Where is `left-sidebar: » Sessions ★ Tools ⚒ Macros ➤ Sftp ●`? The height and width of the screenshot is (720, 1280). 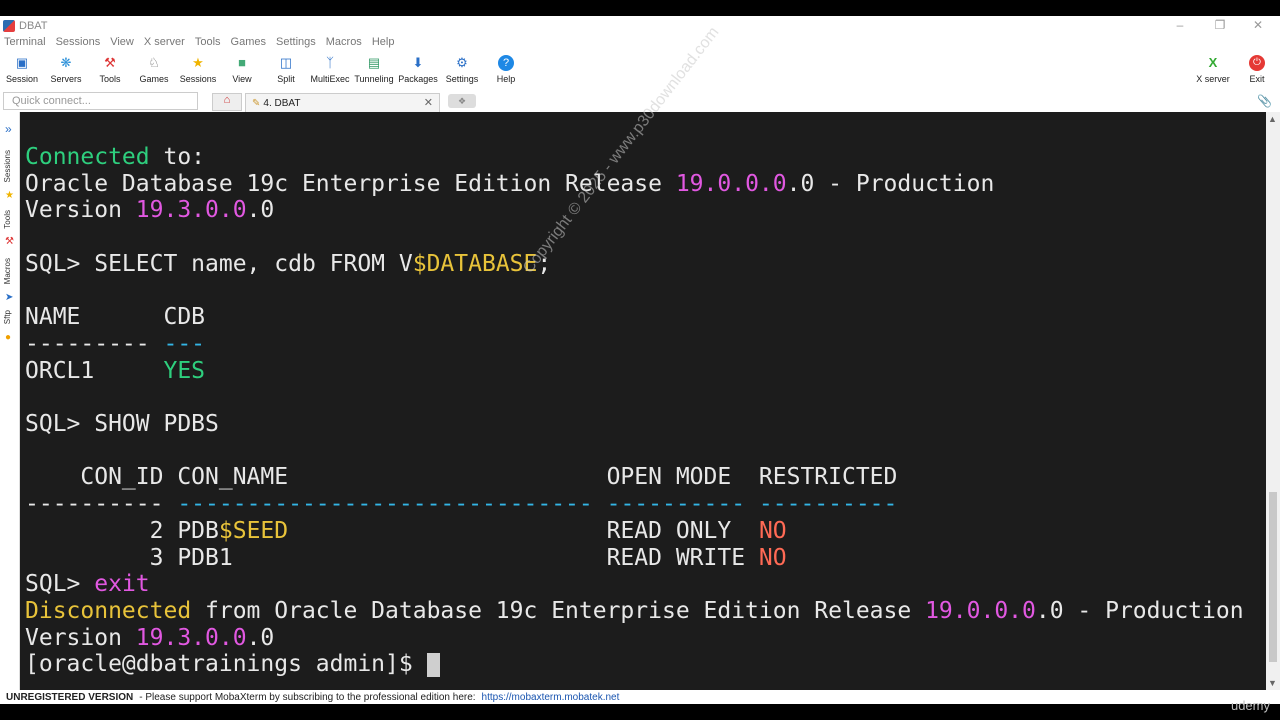
left-sidebar: » Sessions ★ Tools ⚒ Macros ➤ Sftp ● is located at coordinates (10, 401).